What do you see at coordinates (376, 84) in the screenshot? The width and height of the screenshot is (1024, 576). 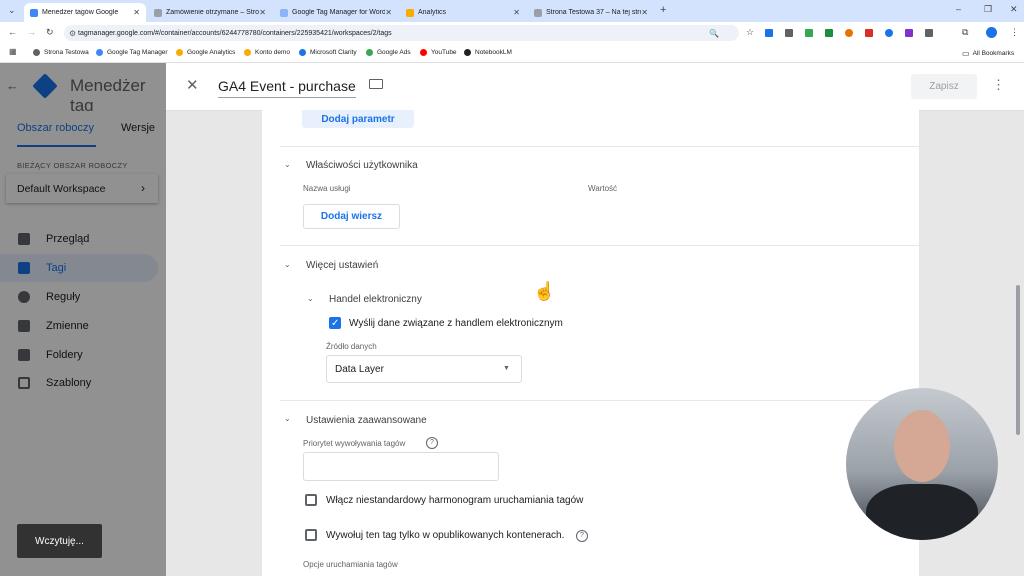 I see `folder-icon` at bounding box center [376, 84].